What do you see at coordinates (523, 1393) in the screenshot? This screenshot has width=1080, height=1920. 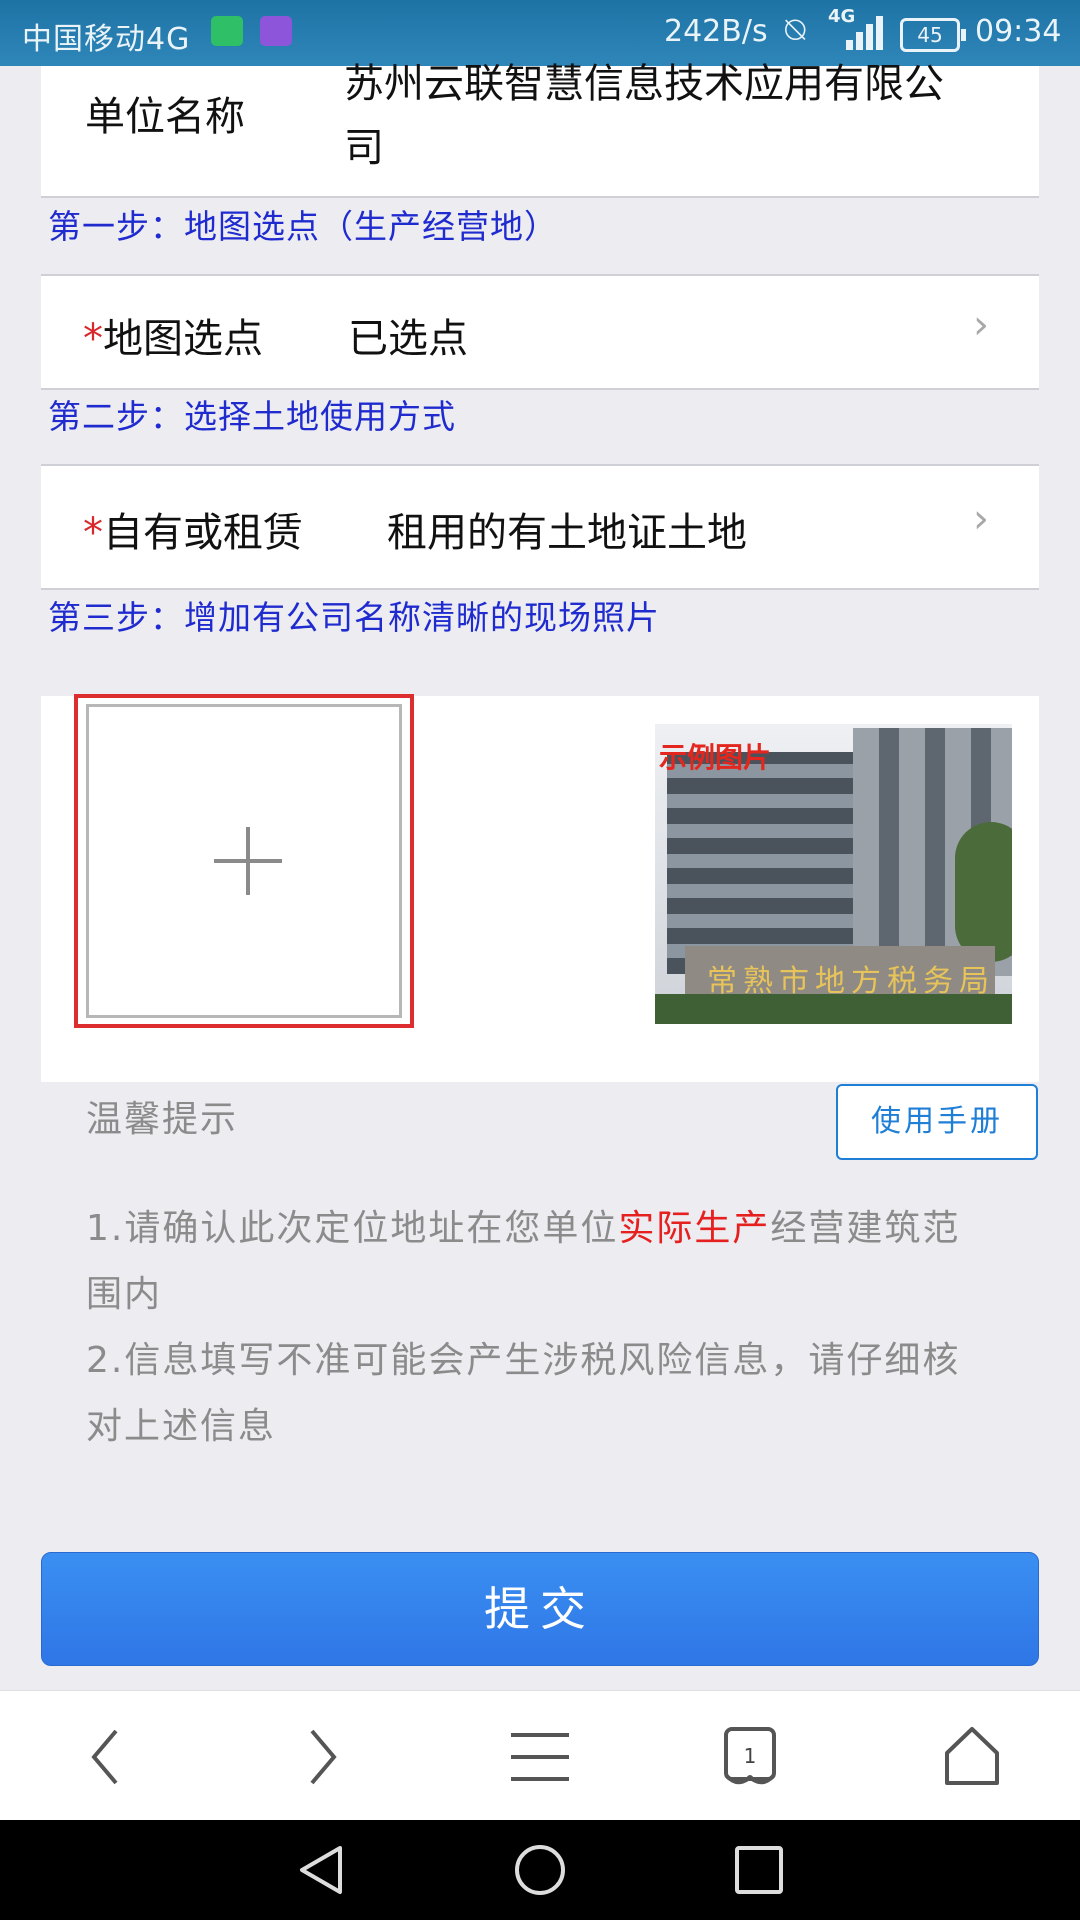 I see `tip-2: 2.信息填写不准可能会产生涉税风险信息，请仔细核对上述信息` at bounding box center [523, 1393].